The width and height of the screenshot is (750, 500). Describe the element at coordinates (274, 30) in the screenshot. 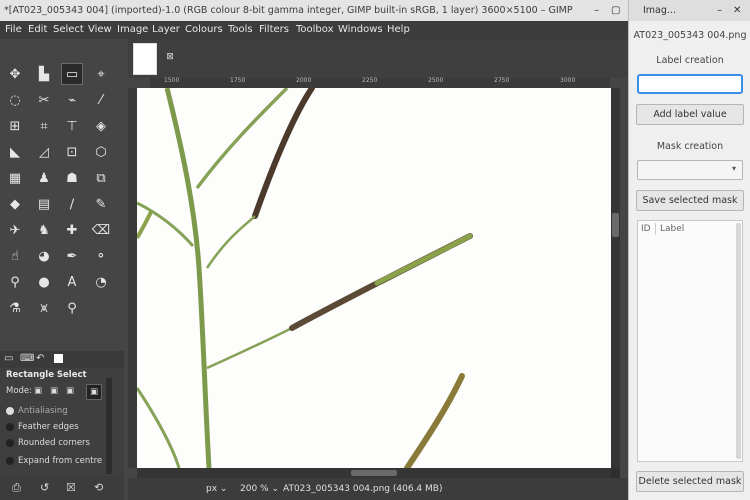

I see `menu-filters: Filters` at that location.